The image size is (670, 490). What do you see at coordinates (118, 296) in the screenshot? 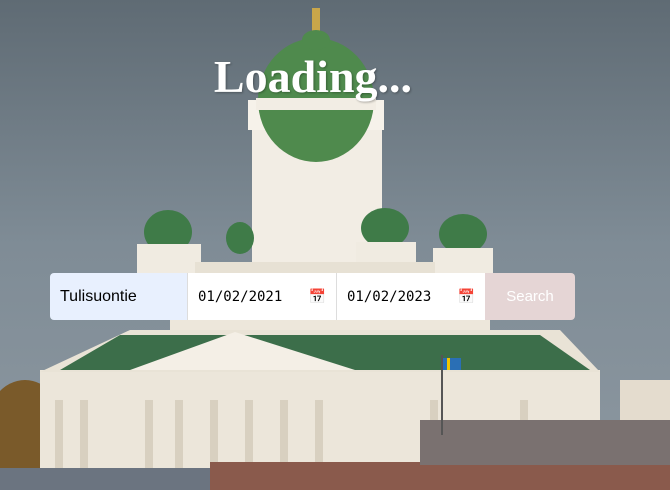
I see `location-input` at bounding box center [118, 296].